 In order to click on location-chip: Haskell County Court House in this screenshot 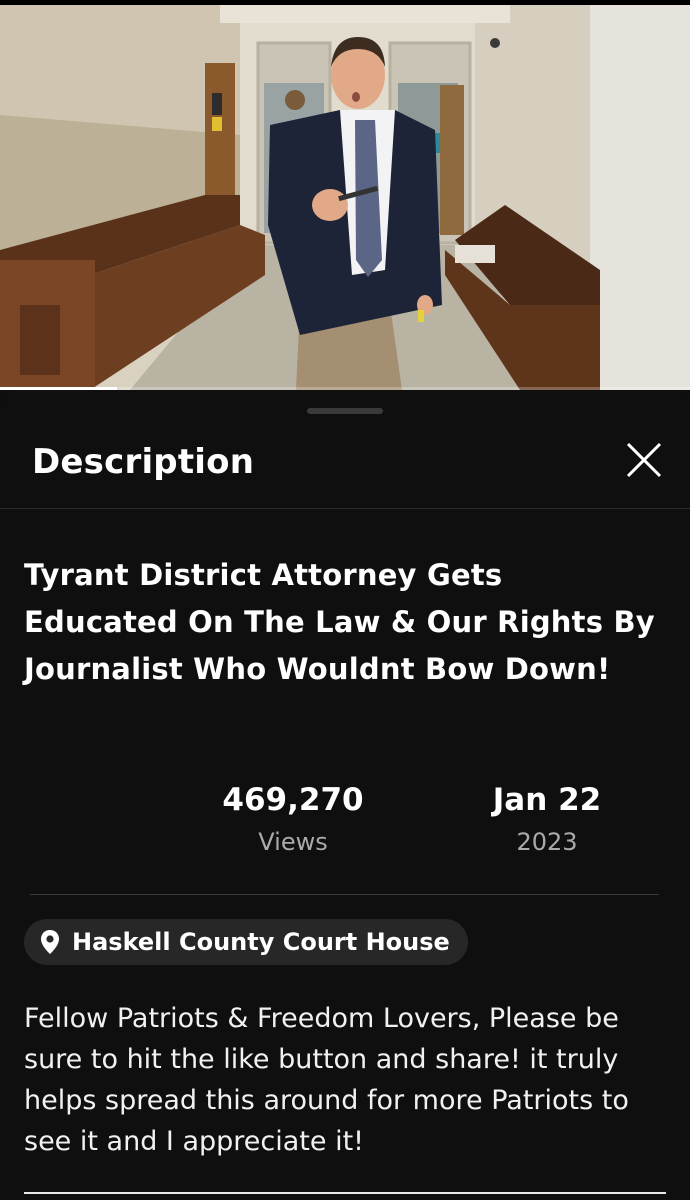, I will do `click(246, 942)`.